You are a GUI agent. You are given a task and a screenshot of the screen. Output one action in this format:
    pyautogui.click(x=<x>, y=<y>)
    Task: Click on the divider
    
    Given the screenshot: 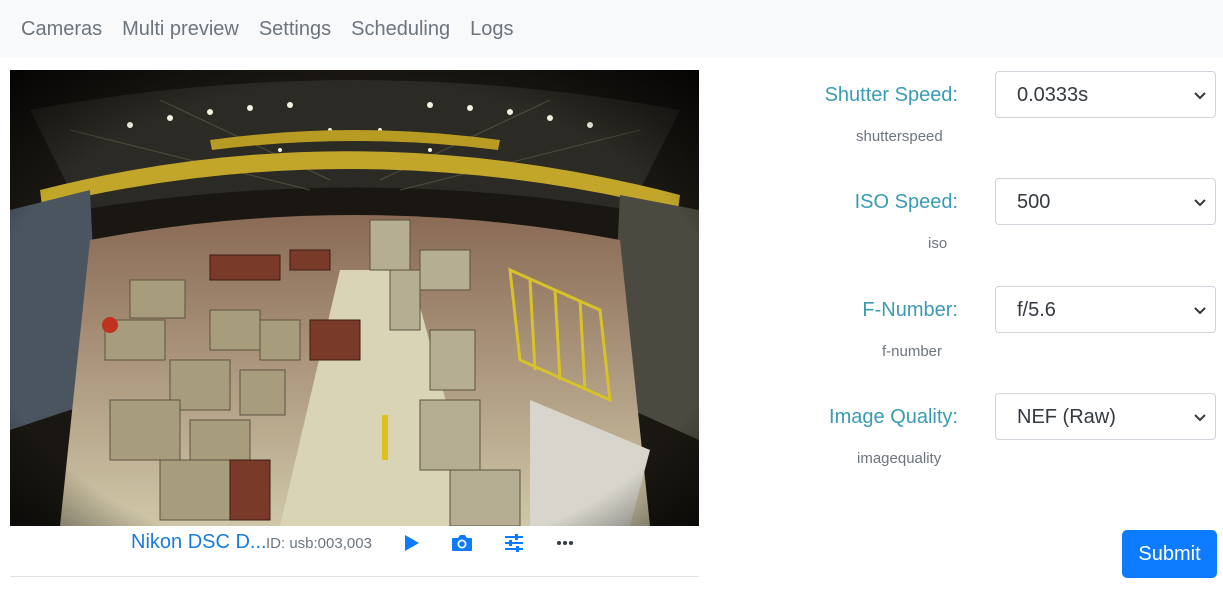 What is the action you would take?
    pyautogui.click(x=354, y=576)
    